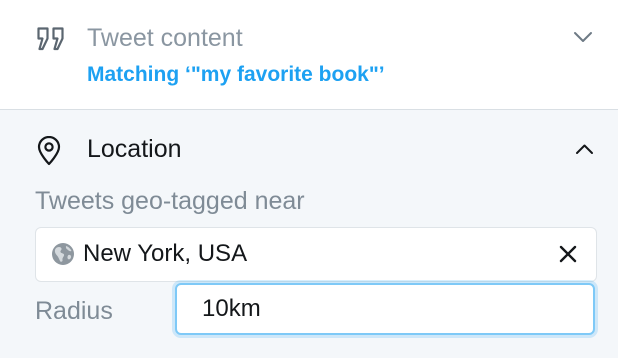 The width and height of the screenshot is (618, 358). Describe the element at coordinates (50, 39) in the screenshot. I see `quote-icon` at that location.